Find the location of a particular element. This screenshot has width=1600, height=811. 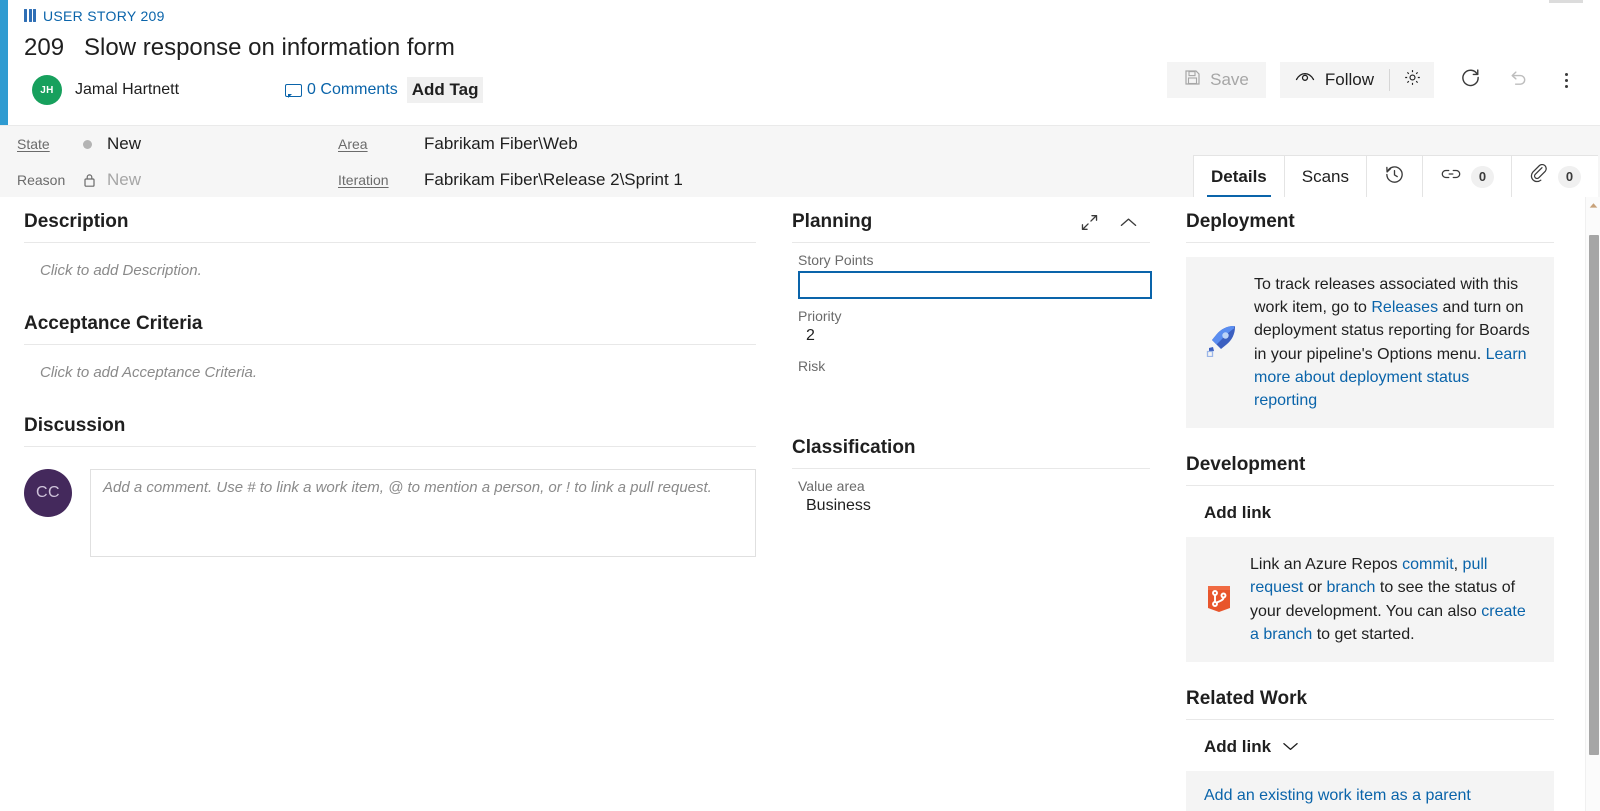

scrollbar-thumb is located at coordinates (1594, 495).